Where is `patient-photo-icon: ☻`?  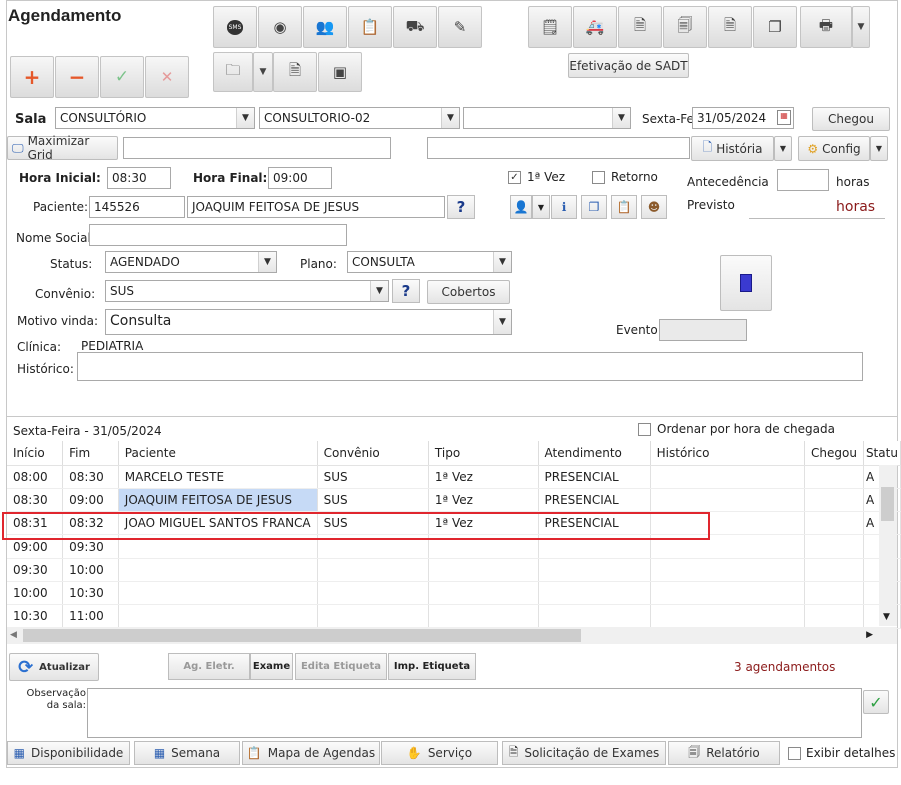
patient-photo-icon: ☻ is located at coordinates (654, 207).